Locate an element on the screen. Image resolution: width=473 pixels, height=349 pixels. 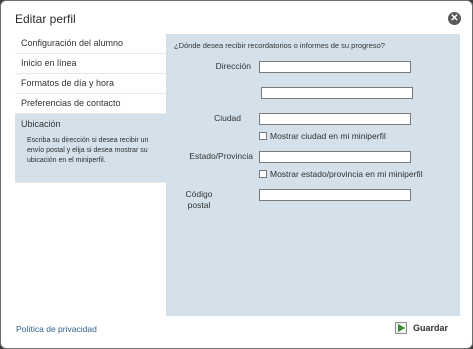
play-arrow-icon is located at coordinates (401, 328).